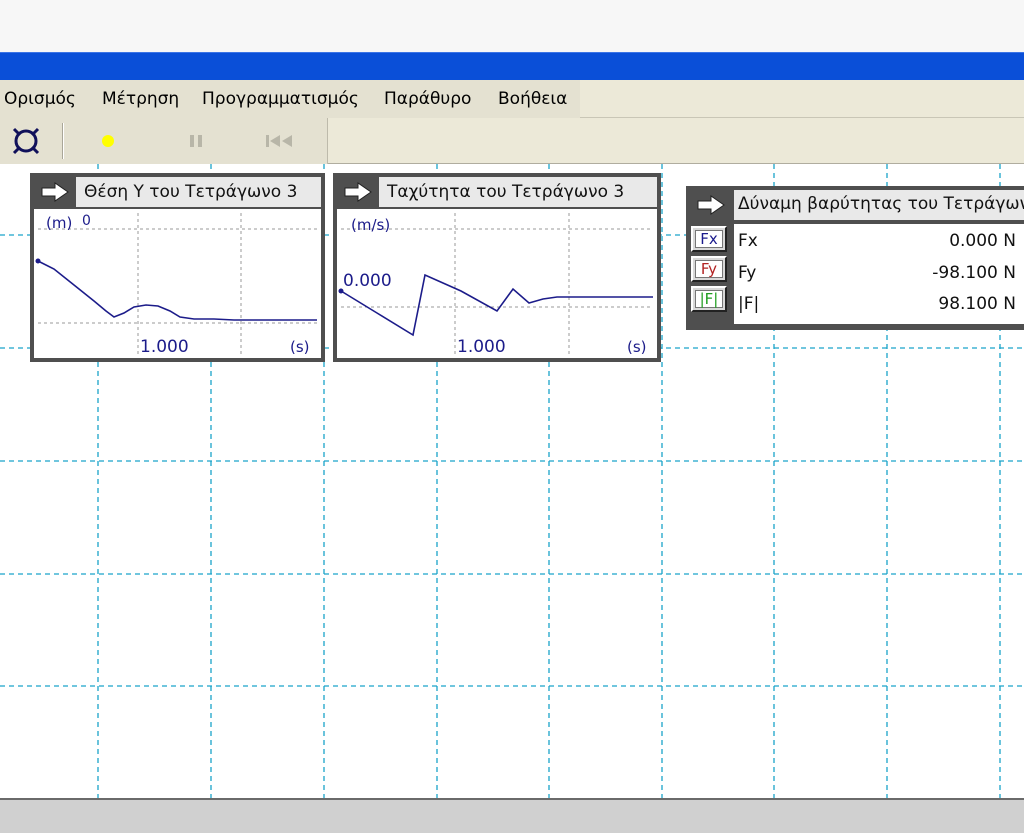 The height and width of the screenshot is (833, 1024). Describe the element at coordinates (879, 241) in the screenshot. I see `force-row-fx: Fx 0.000 N` at that location.